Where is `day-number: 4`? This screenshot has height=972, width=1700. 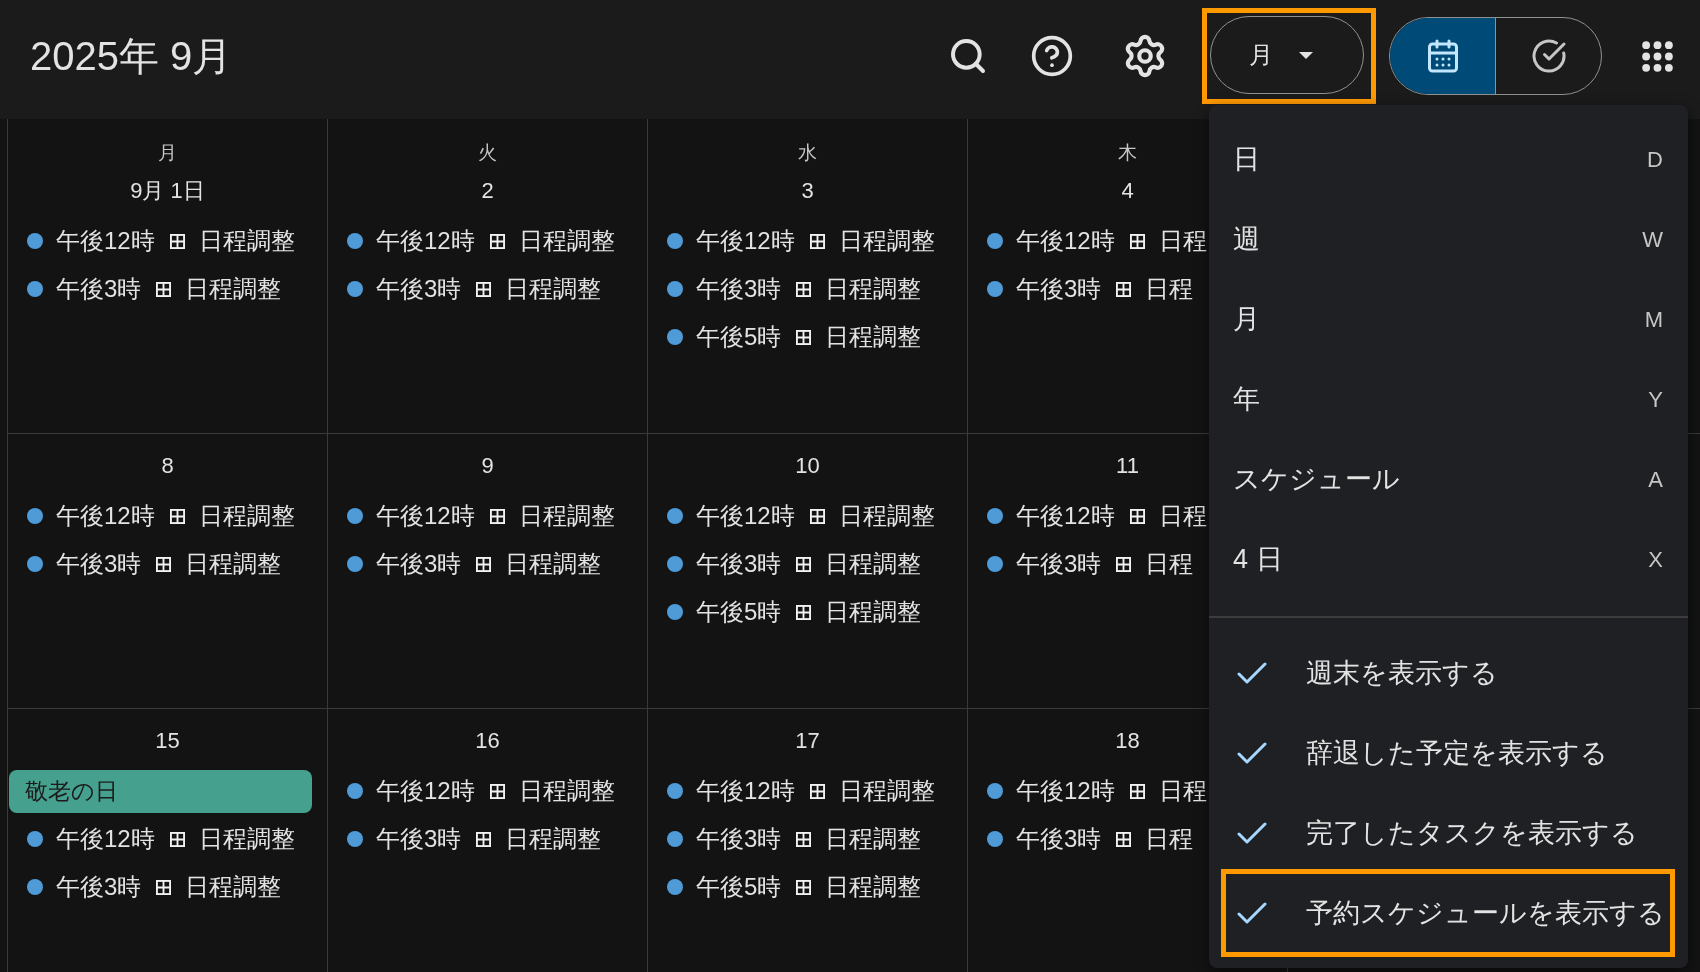 day-number: 4 is located at coordinates (1127, 191).